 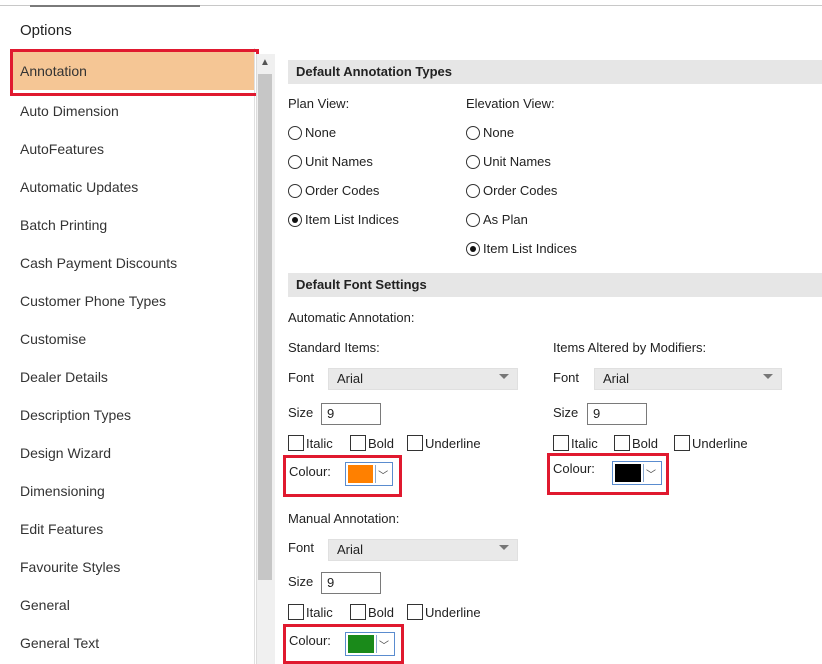 What do you see at coordinates (510, 103) in the screenshot?
I see `elevation-view-label: Elevation View:` at bounding box center [510, 103].